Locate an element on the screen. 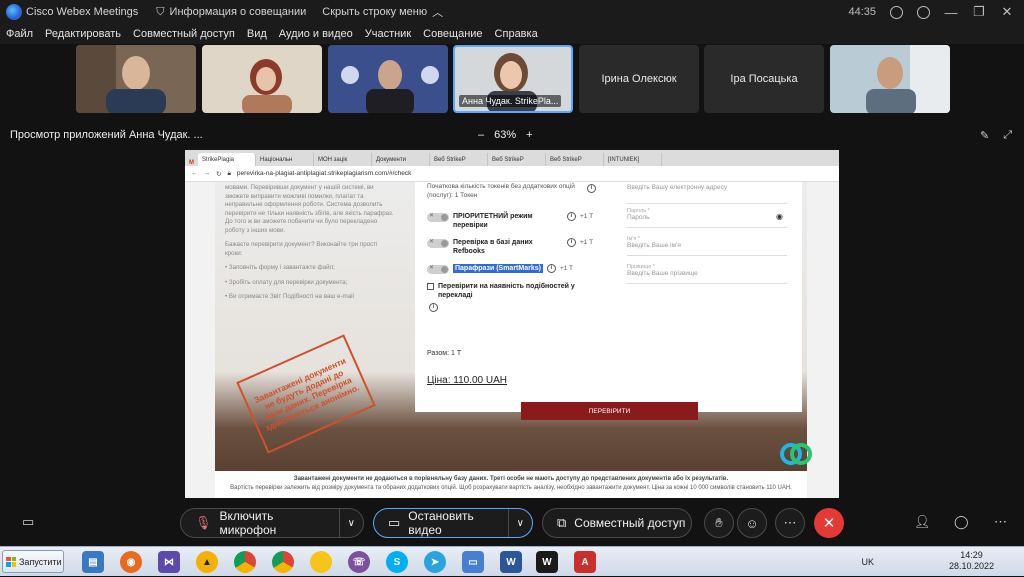  browser-tab: StrikePlagia is located at coordinates (227, 159).